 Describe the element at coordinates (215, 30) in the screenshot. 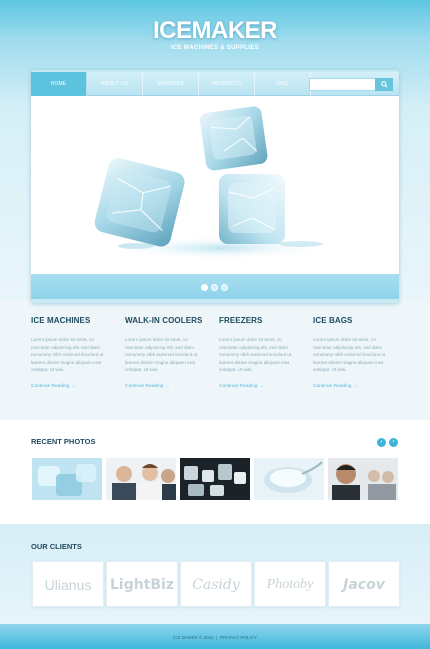

I see `logo-title: ICEMAKER` at that location.